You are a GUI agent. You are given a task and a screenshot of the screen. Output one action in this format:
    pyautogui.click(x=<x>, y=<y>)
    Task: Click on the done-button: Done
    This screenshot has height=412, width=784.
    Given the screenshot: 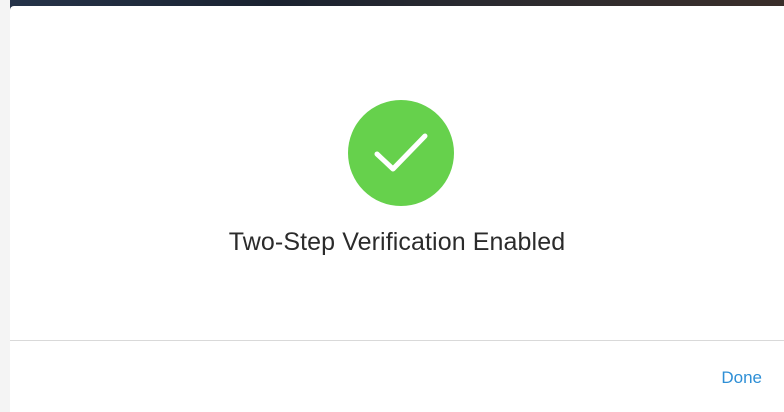 What is the action you would take?
    pyautogui.click(x=741, y=378)
    